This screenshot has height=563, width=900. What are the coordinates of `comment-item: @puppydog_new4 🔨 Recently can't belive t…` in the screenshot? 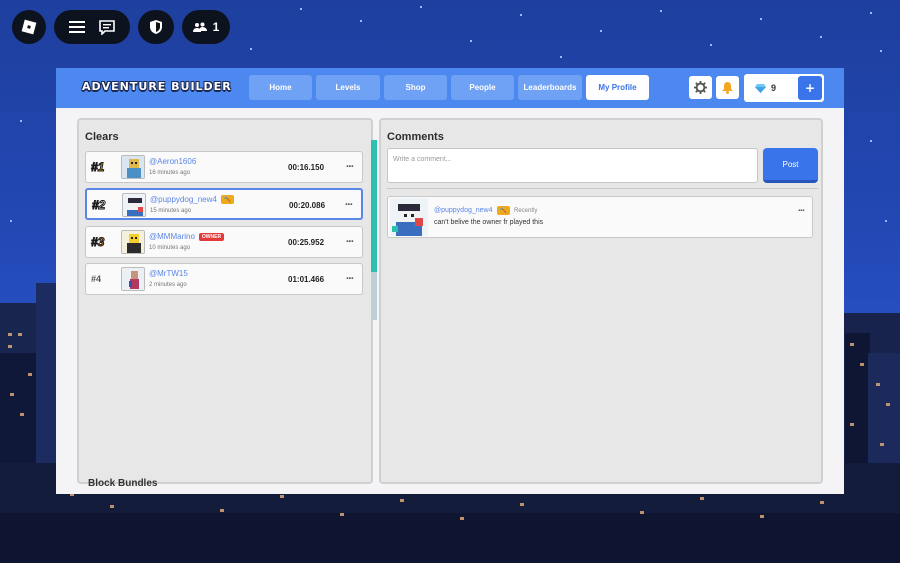 It's located at (600, 217).